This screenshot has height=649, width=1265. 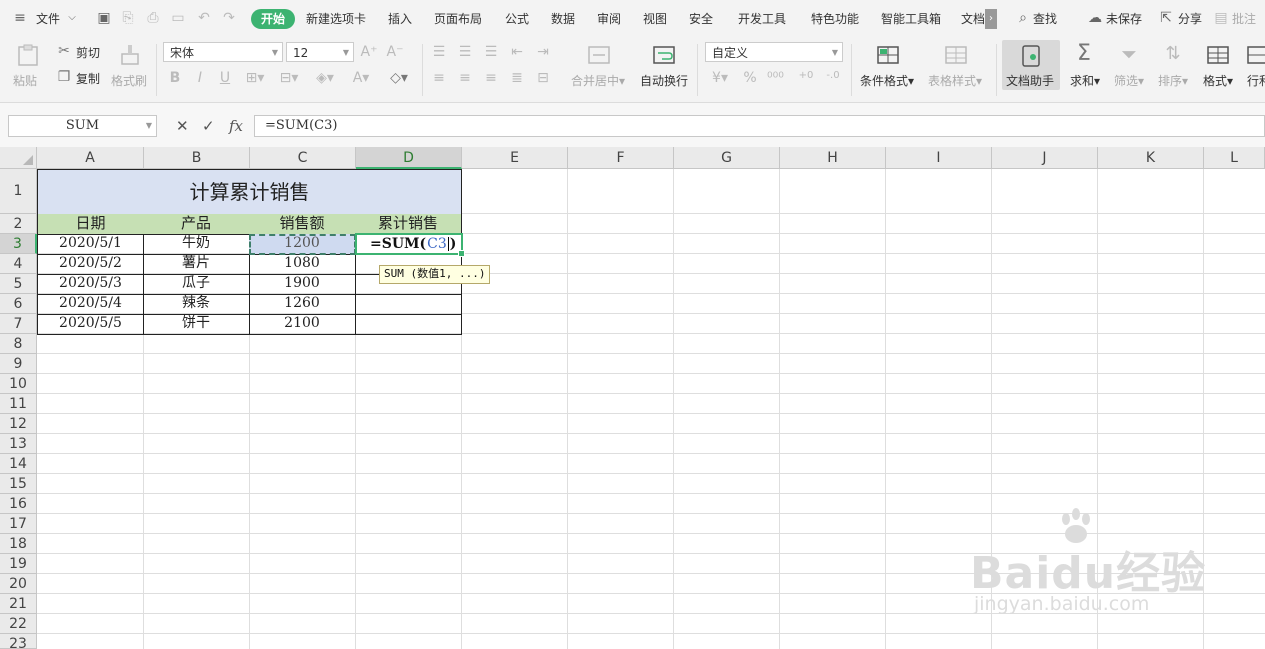 I want to click on row-header-5: 5, so click(x=18, y=284).